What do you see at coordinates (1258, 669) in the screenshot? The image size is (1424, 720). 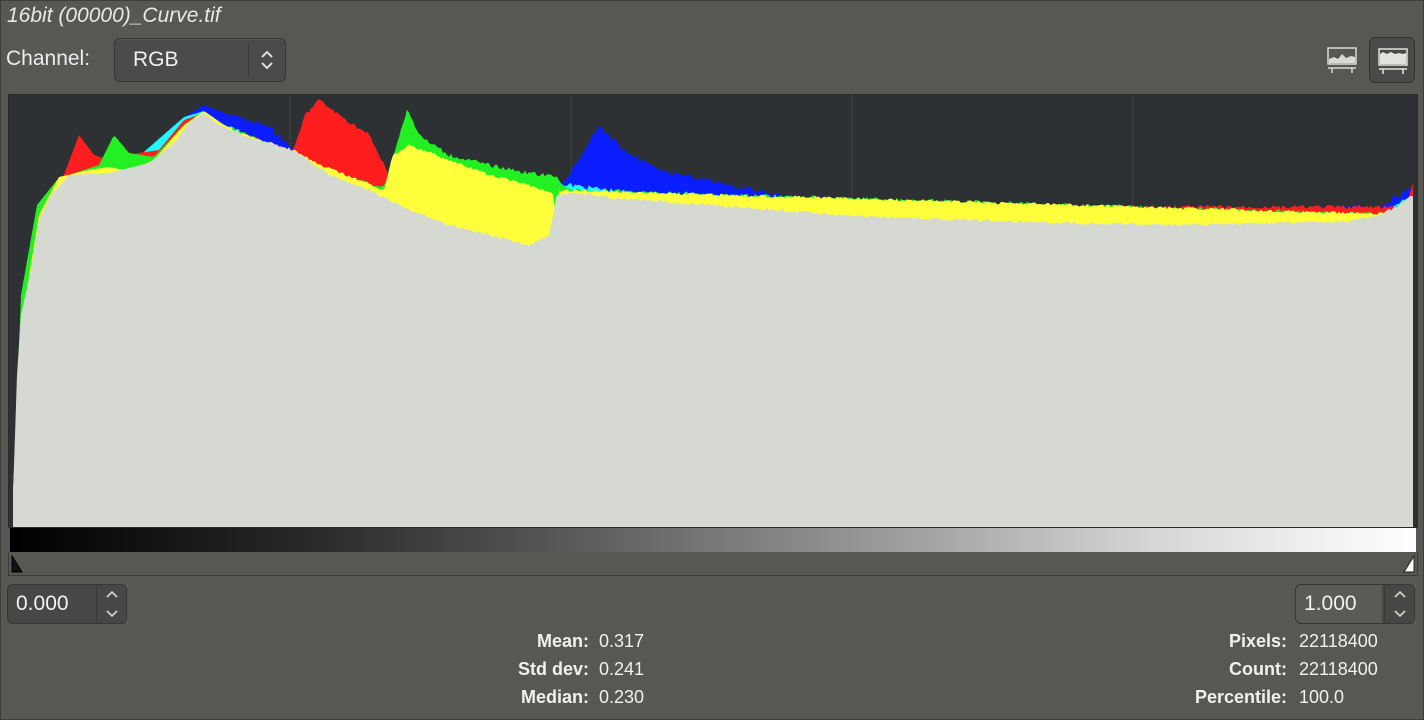 I see `count-label: Count:` at bounding box center [1258, 669].